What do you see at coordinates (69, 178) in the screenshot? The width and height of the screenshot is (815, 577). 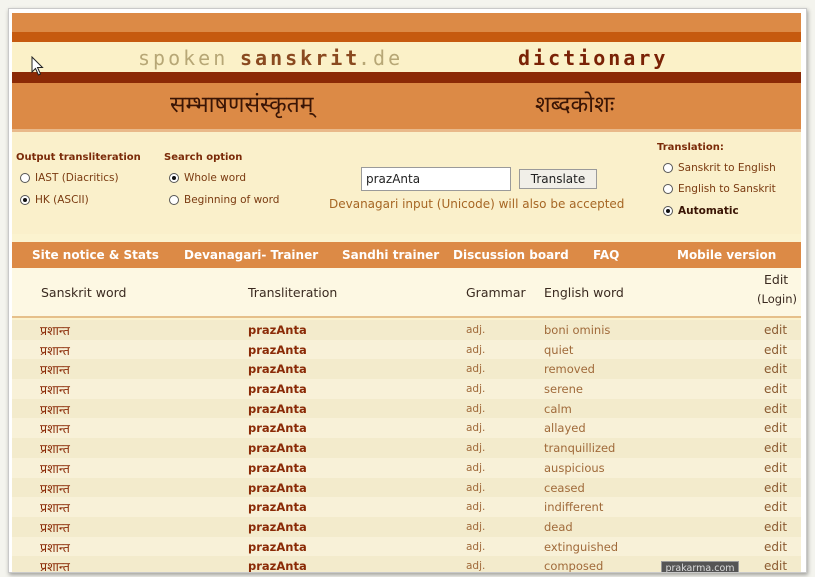 I see `radio-iast: IAST (Diacritics)` at bounding box center [69, 178].